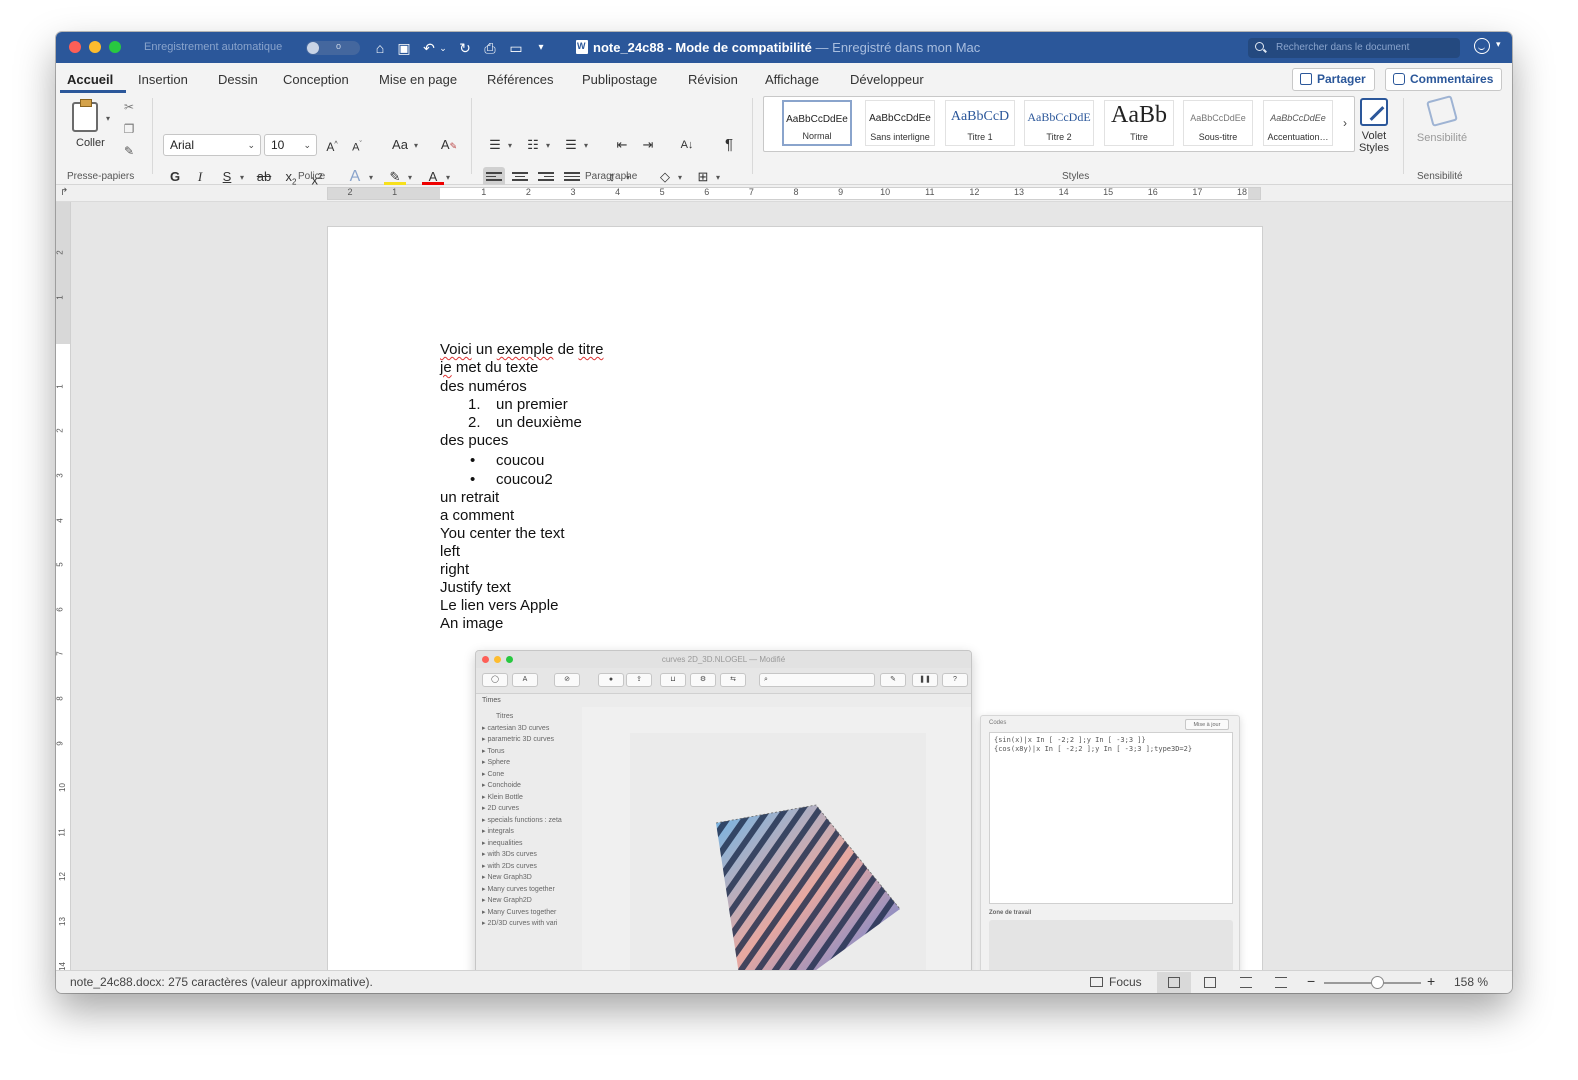 This screenshot has width=1578, height=1080. Describe the element at coordinates (433, 176) in the screenshot. I see `font-color-icon: A` at that location.